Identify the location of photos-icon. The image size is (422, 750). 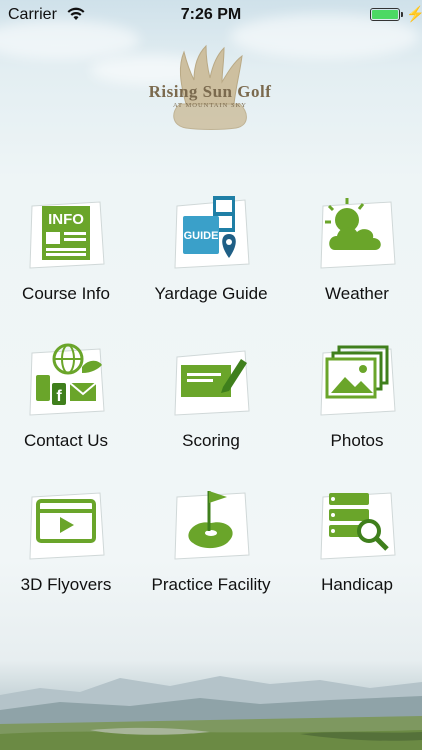
(358, 380).